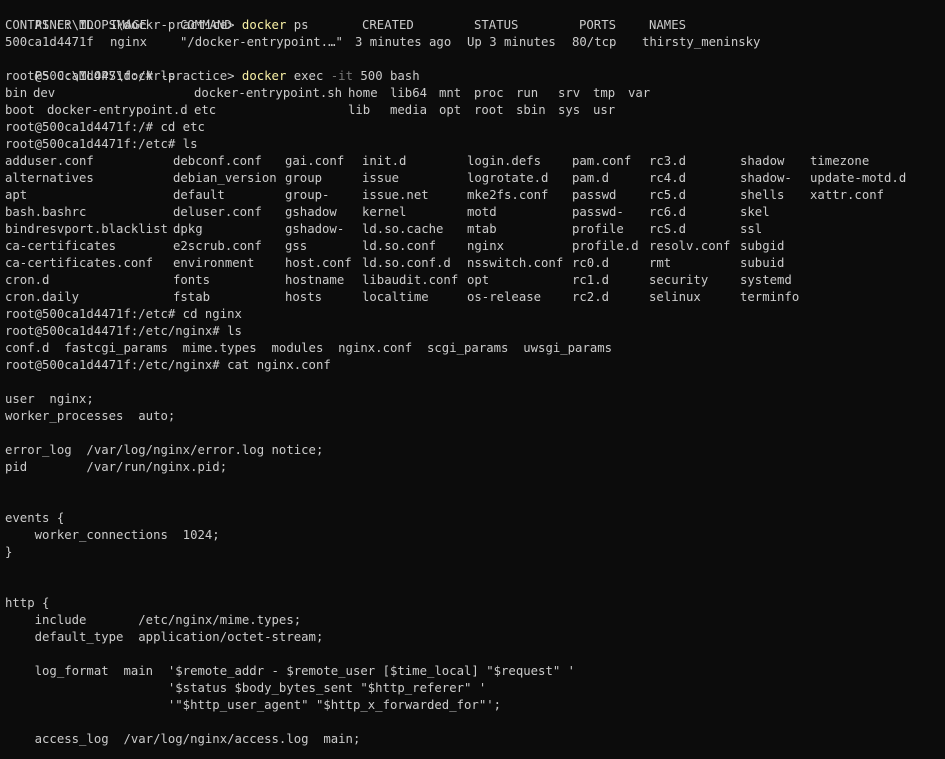  What do you see at coordinates (315, 229) in the screenshot?
I see `list-item: gshadow-` at bounding box center [315, 229].